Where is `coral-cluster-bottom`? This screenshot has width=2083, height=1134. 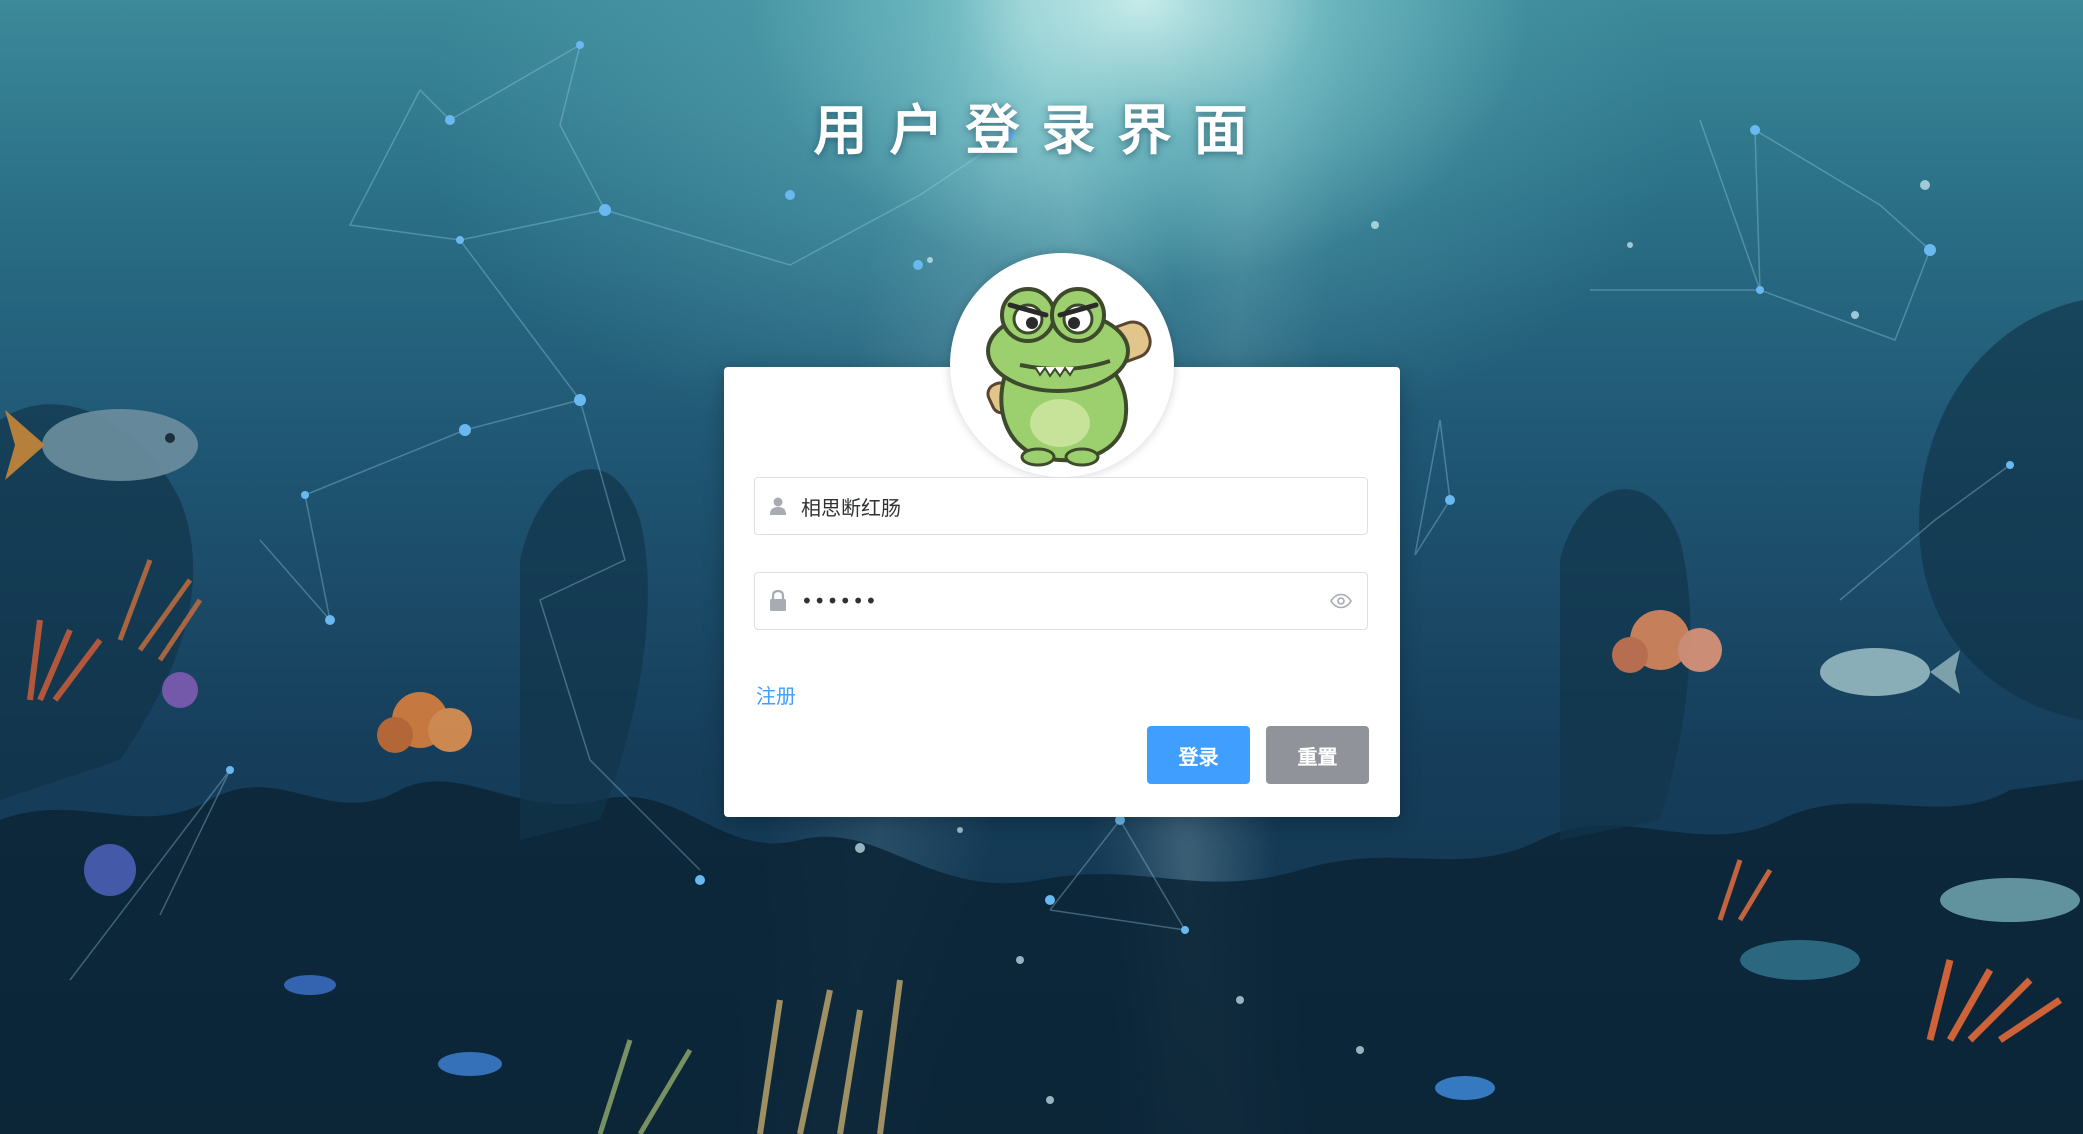
coral-cluster-bottom is located at coordinates (889, 1054).